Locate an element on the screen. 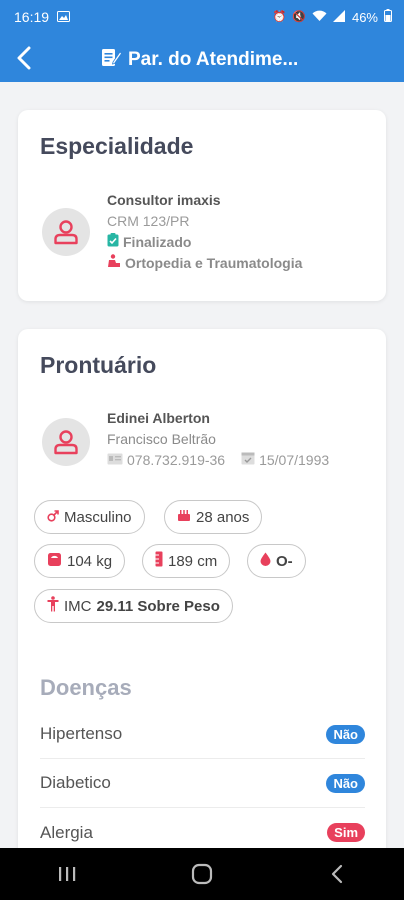 The image size is (404, 900). home-button is located at coordinates (202, 874).